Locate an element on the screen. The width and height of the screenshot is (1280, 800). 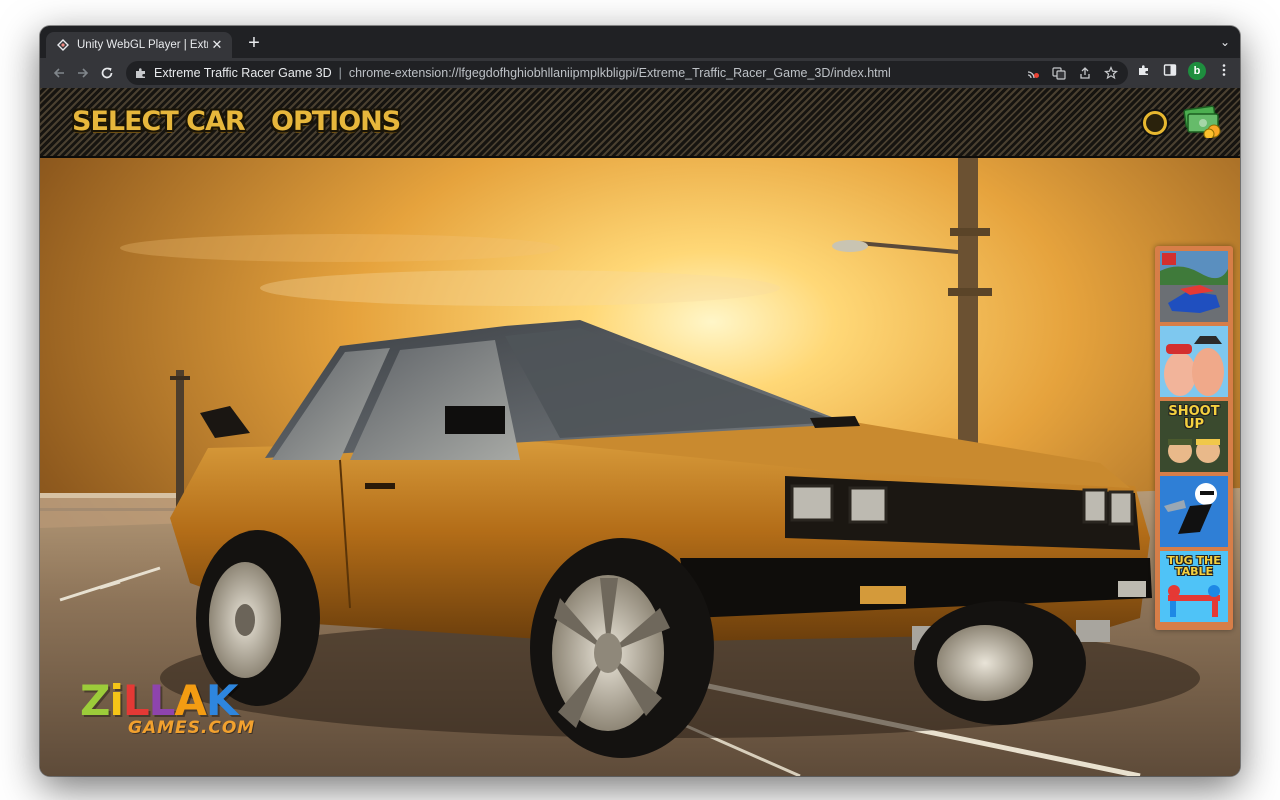
logo-letter-z: Z is located at coordinates (95, 700).